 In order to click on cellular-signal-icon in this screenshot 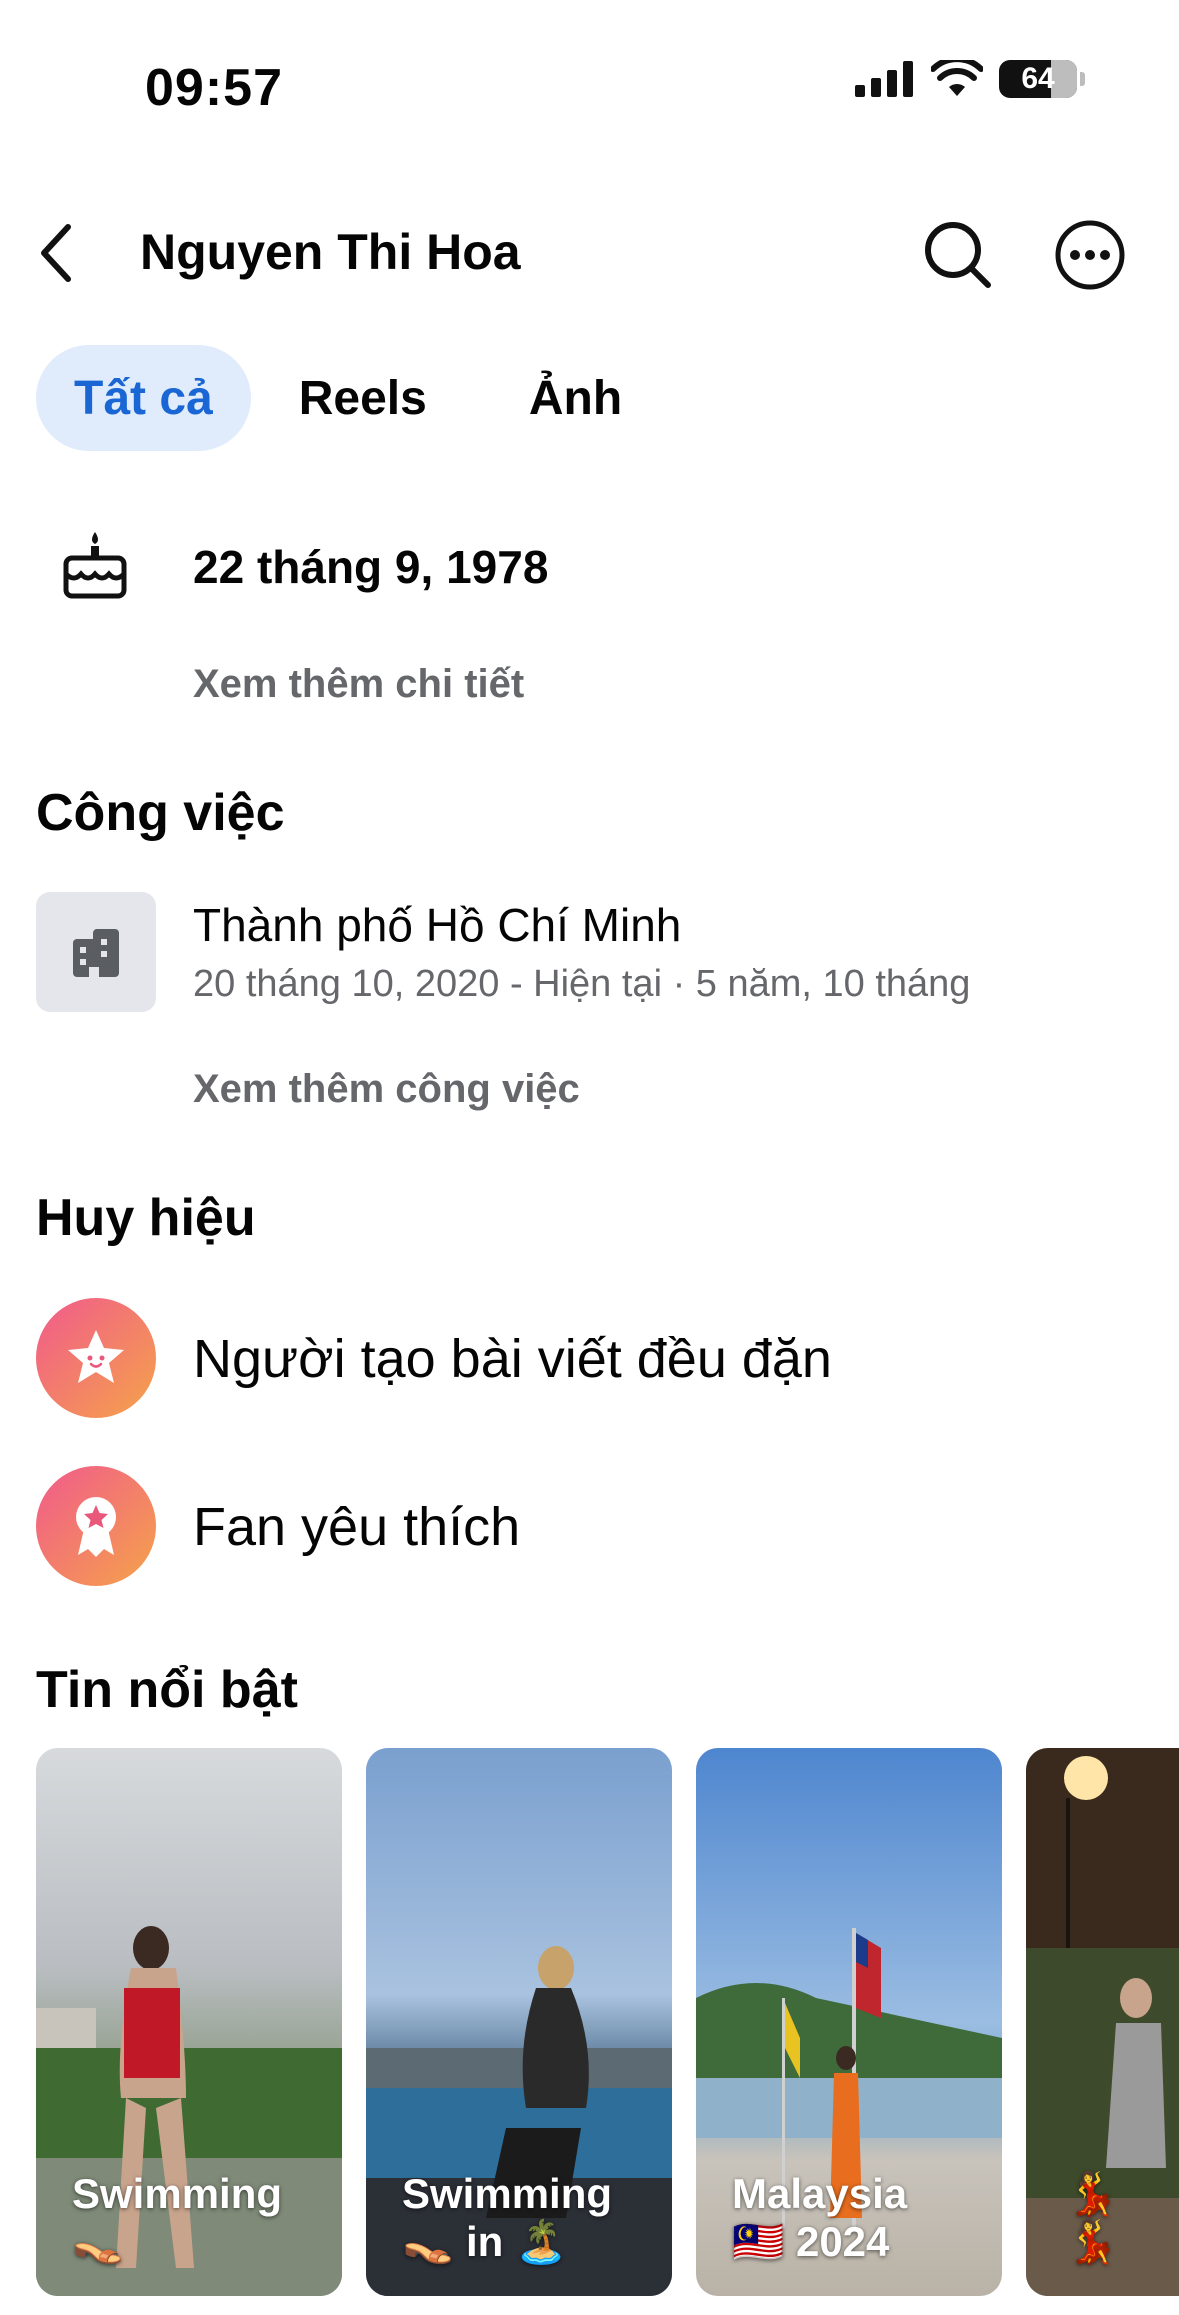, I will do `click(884, 79)`.